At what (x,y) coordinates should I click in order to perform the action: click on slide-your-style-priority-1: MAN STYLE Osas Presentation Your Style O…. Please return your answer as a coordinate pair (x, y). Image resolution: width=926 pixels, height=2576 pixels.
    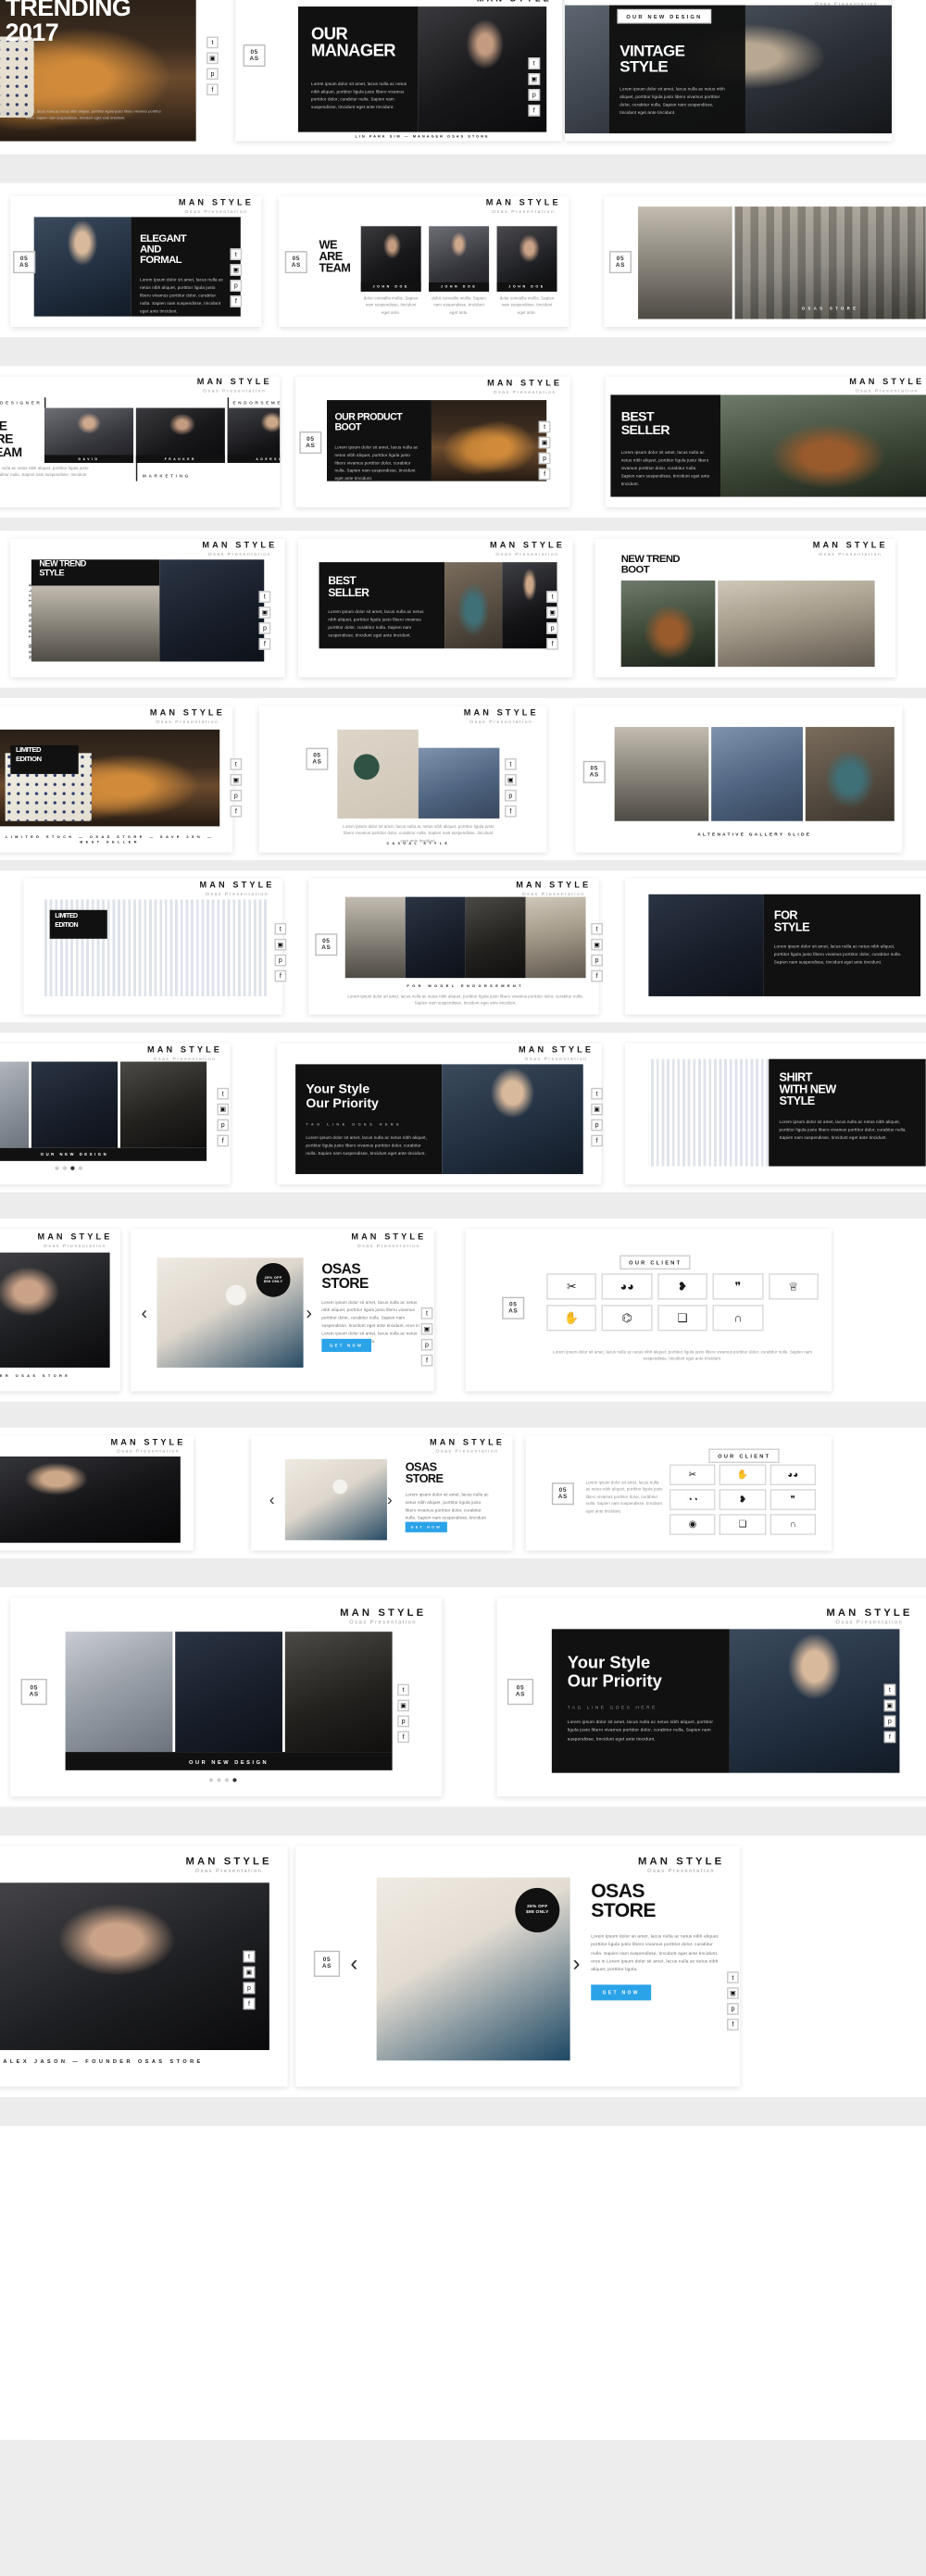
    Looking at the image, I should click on (439, 1114).